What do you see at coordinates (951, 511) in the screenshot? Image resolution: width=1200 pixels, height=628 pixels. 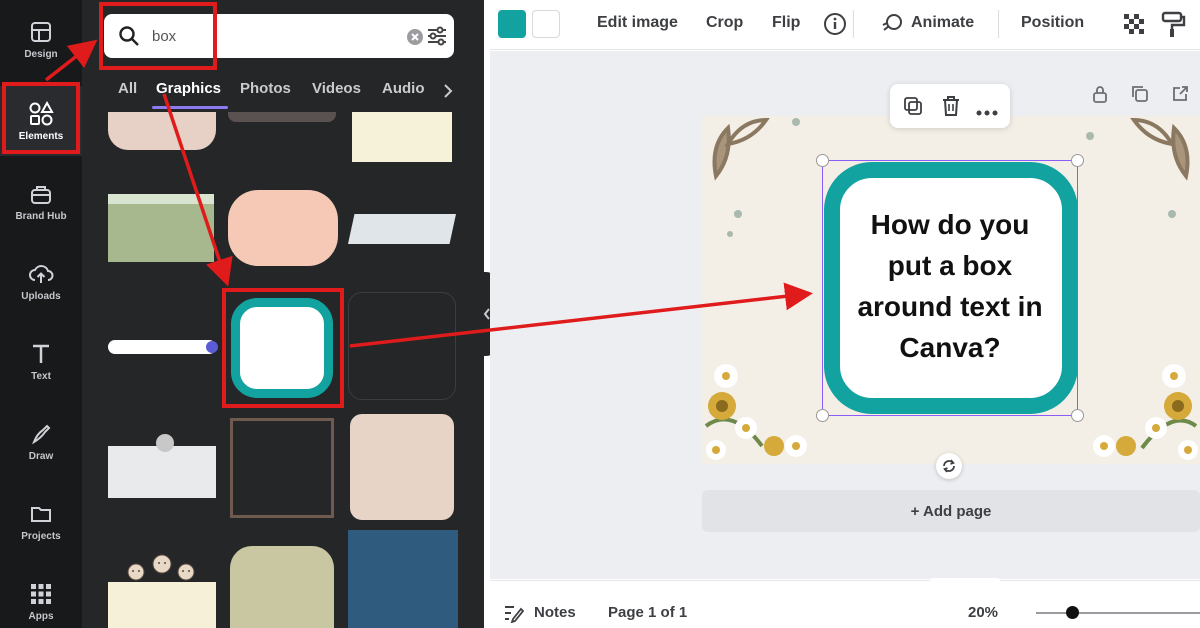 I see `add-page-button: + Add page` at bounding box center [951, 511].